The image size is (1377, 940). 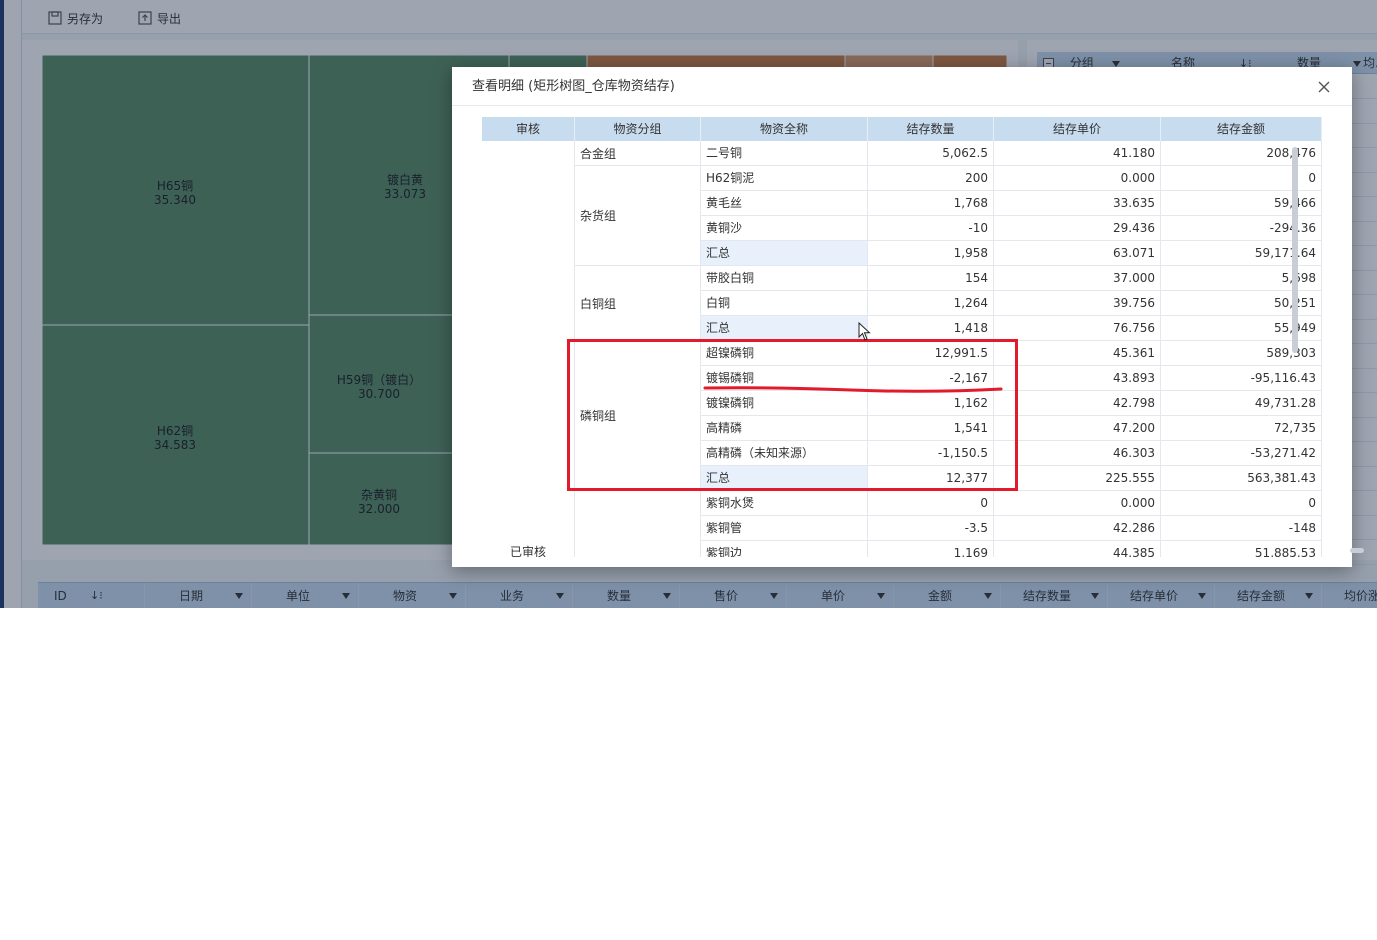 I want to click on stock-price-cell: 76.756, so click(x=1077, y=328).